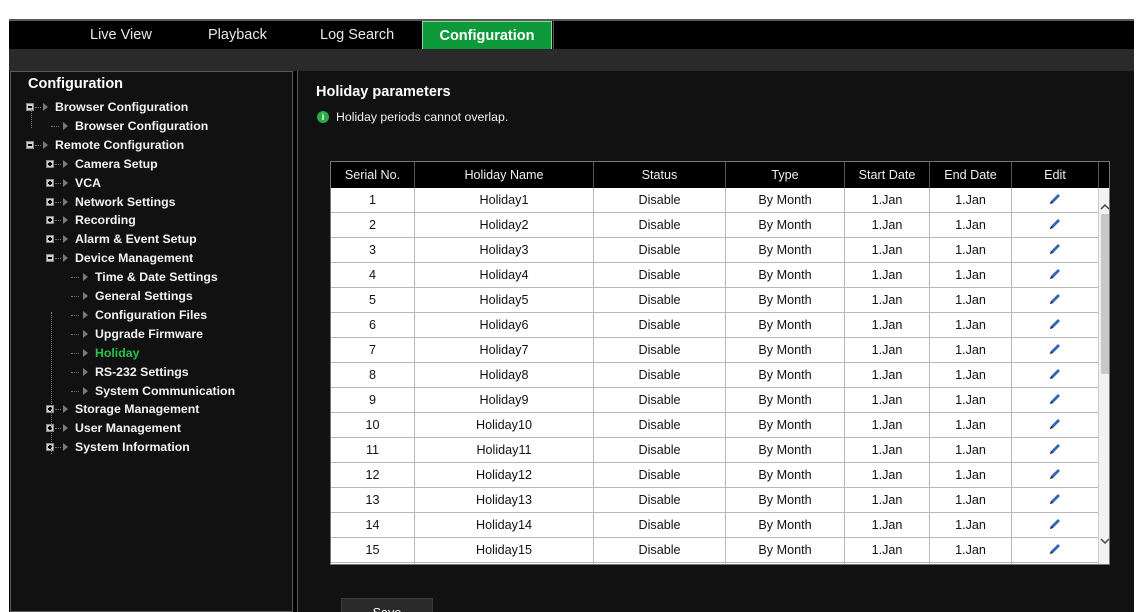 The image size is (1137, 612). What do you see at coordinates (146, 145) in the screenshot?
I see `tree-item-remote-configuration: Remote Configuration` at bounding box center [146, 145].